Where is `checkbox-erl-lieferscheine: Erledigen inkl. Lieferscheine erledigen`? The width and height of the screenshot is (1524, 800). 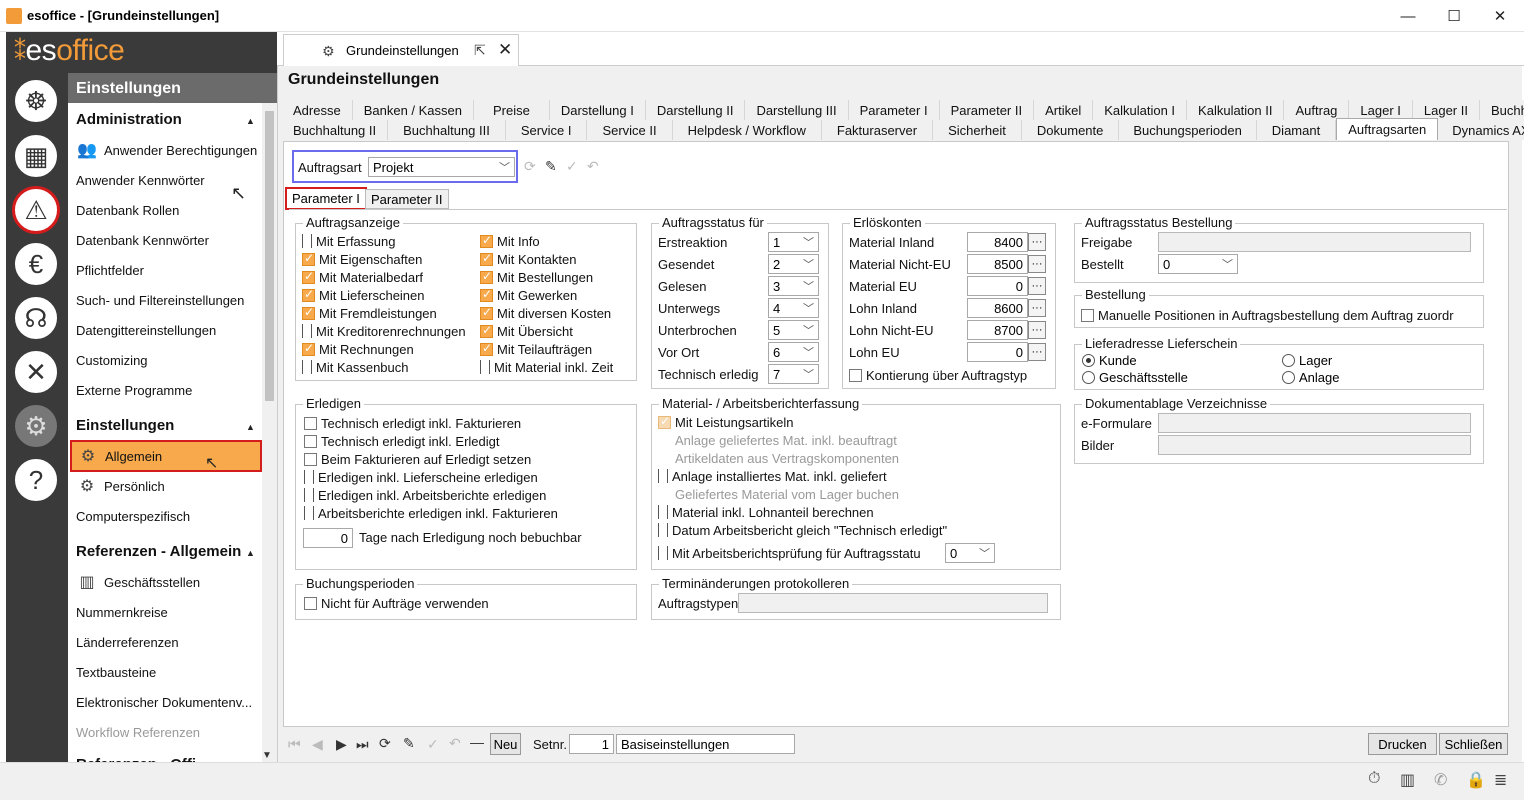
checkbox-erl-lieferscheine: Erledigen inkl. Lieferscheine erledigen is located at coordinates (431, 477).